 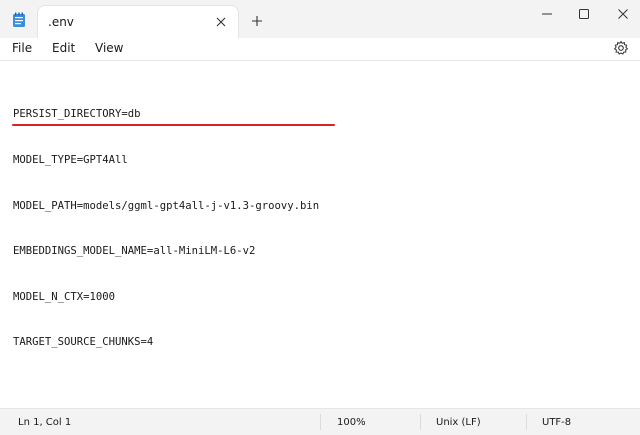 I want to click on cursor-position: Ln 1, Col 1, so click(x=45, y=422).